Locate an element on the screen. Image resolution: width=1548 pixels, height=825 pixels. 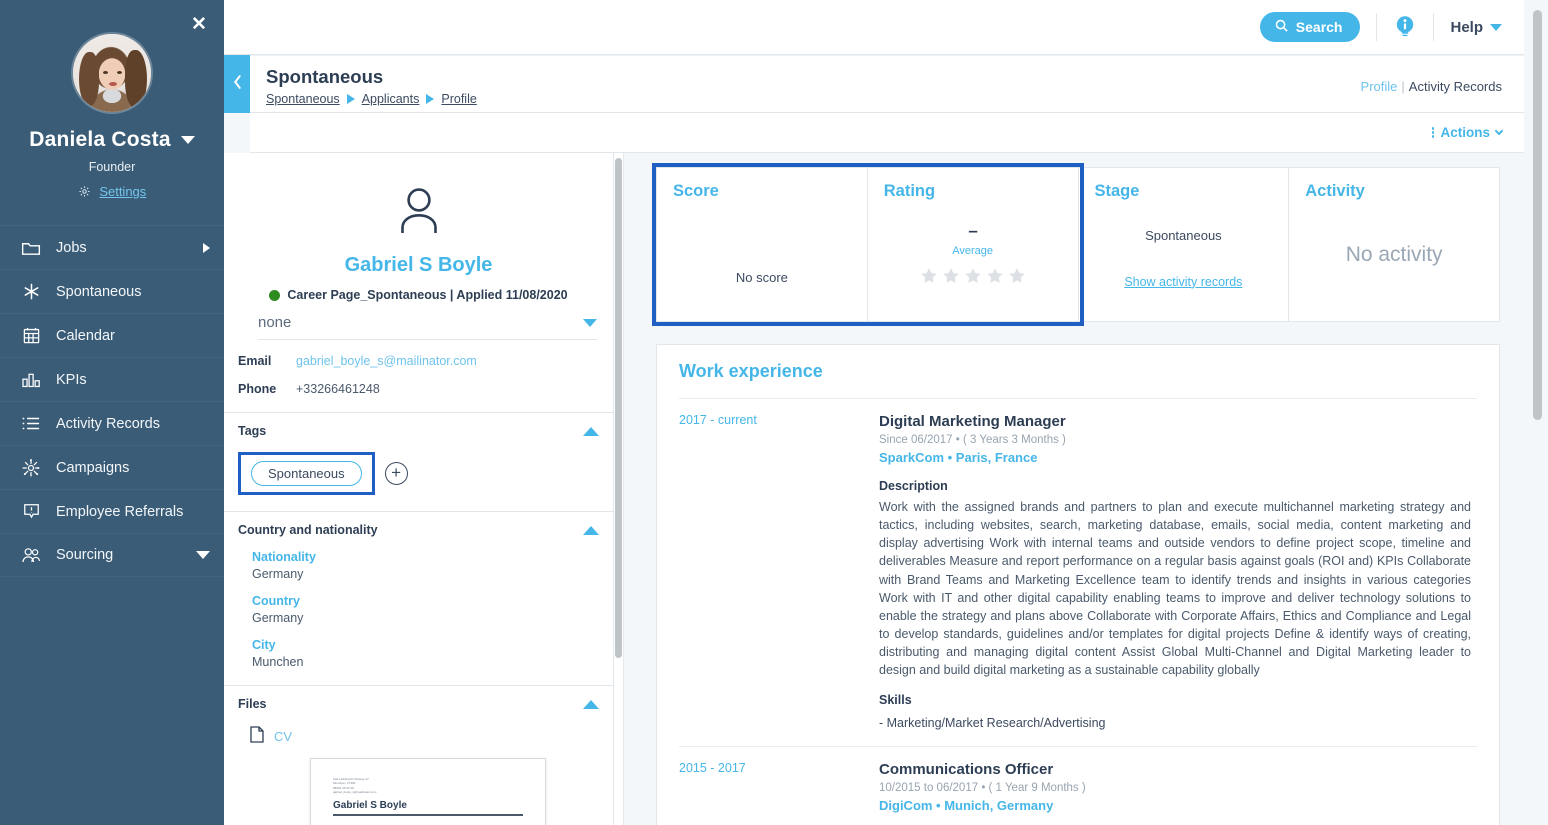
sidebar-item-sourcing: Sourcing is located at coordinates (112, 555).